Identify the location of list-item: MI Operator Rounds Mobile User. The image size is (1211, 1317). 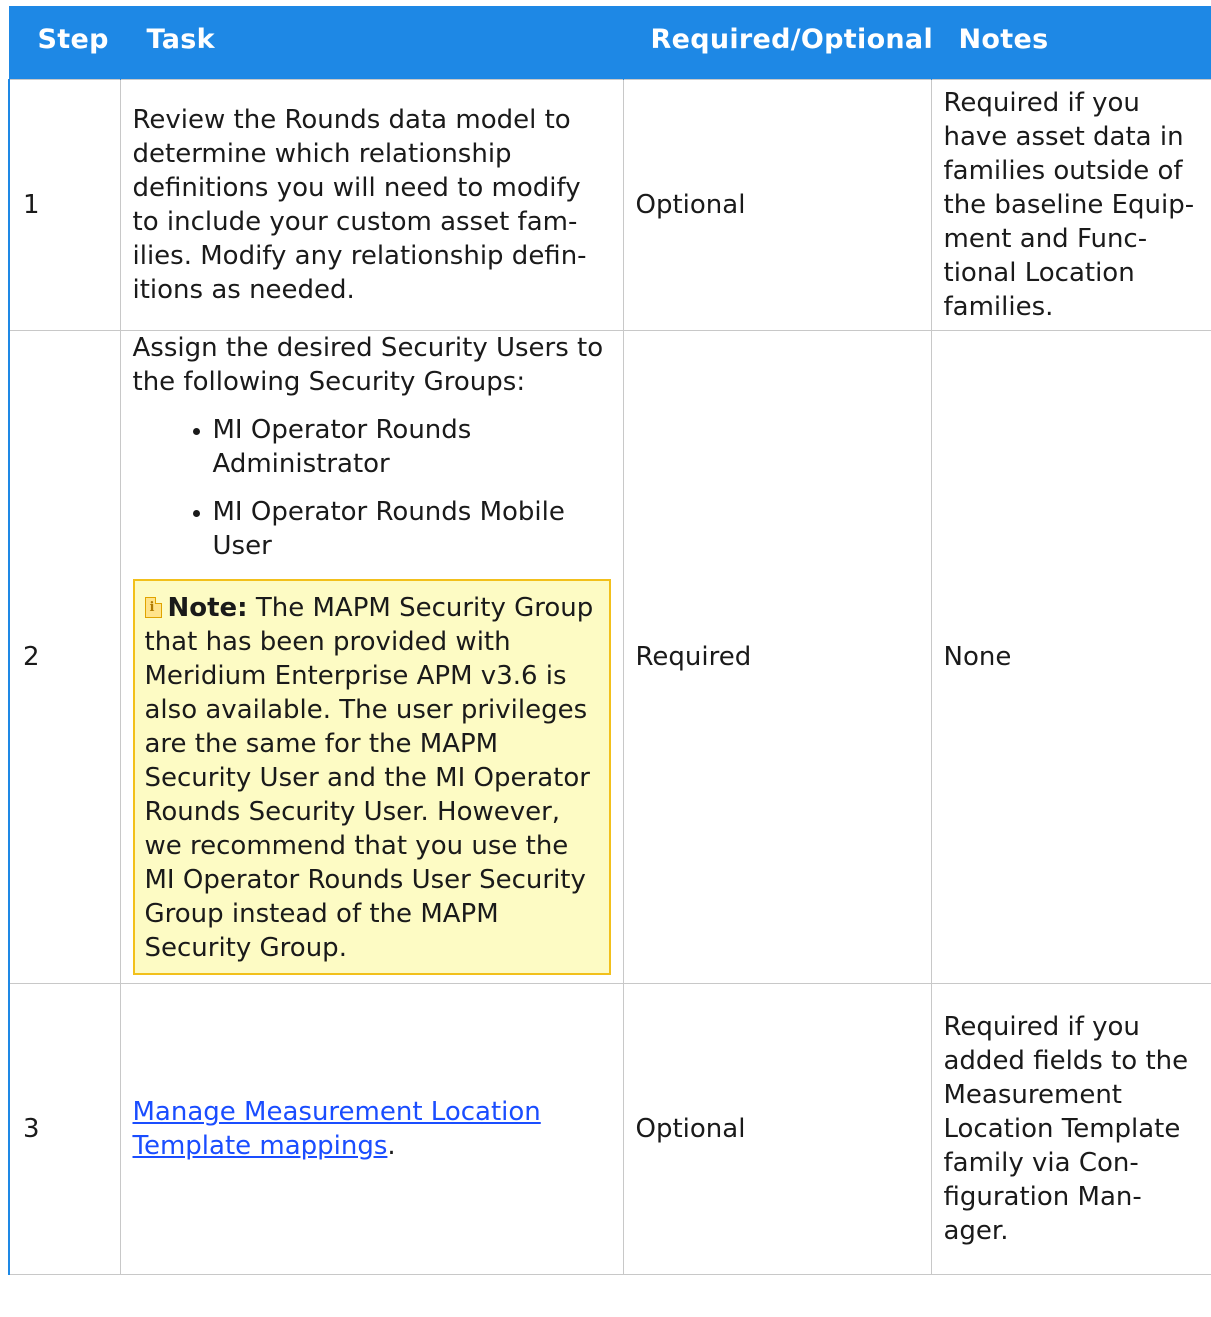
(401, 529).